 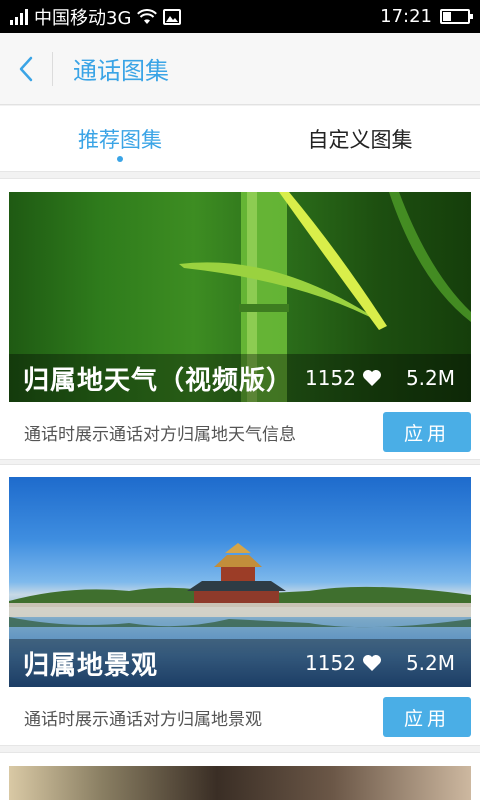 What do you see at coordinates (19, 16) in the screenshot?
I see `signal-icon` at bounding box center [19, 16].